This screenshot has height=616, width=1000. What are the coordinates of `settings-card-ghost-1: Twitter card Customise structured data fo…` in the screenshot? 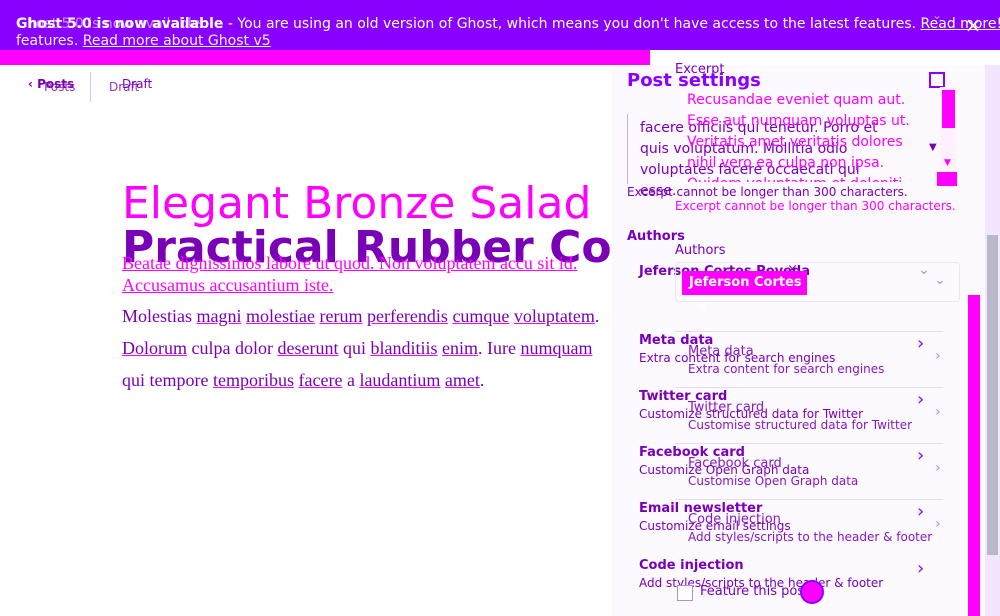 It's located at (809, 415).